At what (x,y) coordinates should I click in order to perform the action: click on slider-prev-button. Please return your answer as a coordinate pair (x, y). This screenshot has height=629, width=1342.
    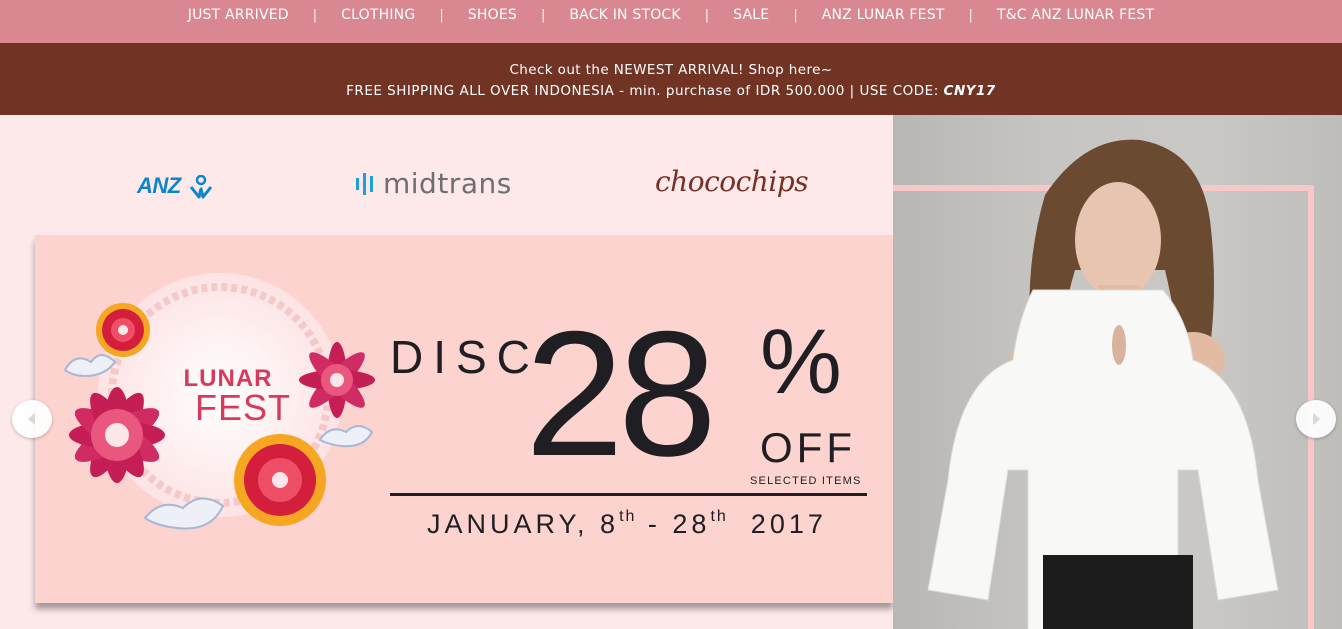
    Looking at the image, I should click on (32, 419).